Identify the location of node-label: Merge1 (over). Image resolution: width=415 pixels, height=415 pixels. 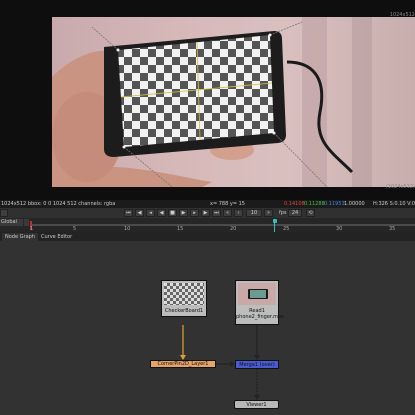
(257, 365).